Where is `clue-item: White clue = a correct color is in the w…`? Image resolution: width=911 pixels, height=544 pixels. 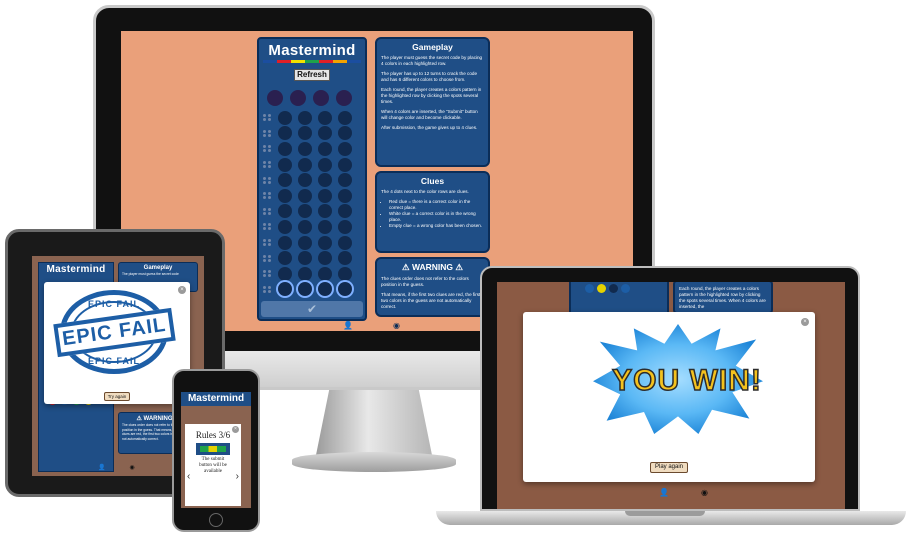
clue-item: White clue = a correct color is in the w… is located at coordinates (436, 217).